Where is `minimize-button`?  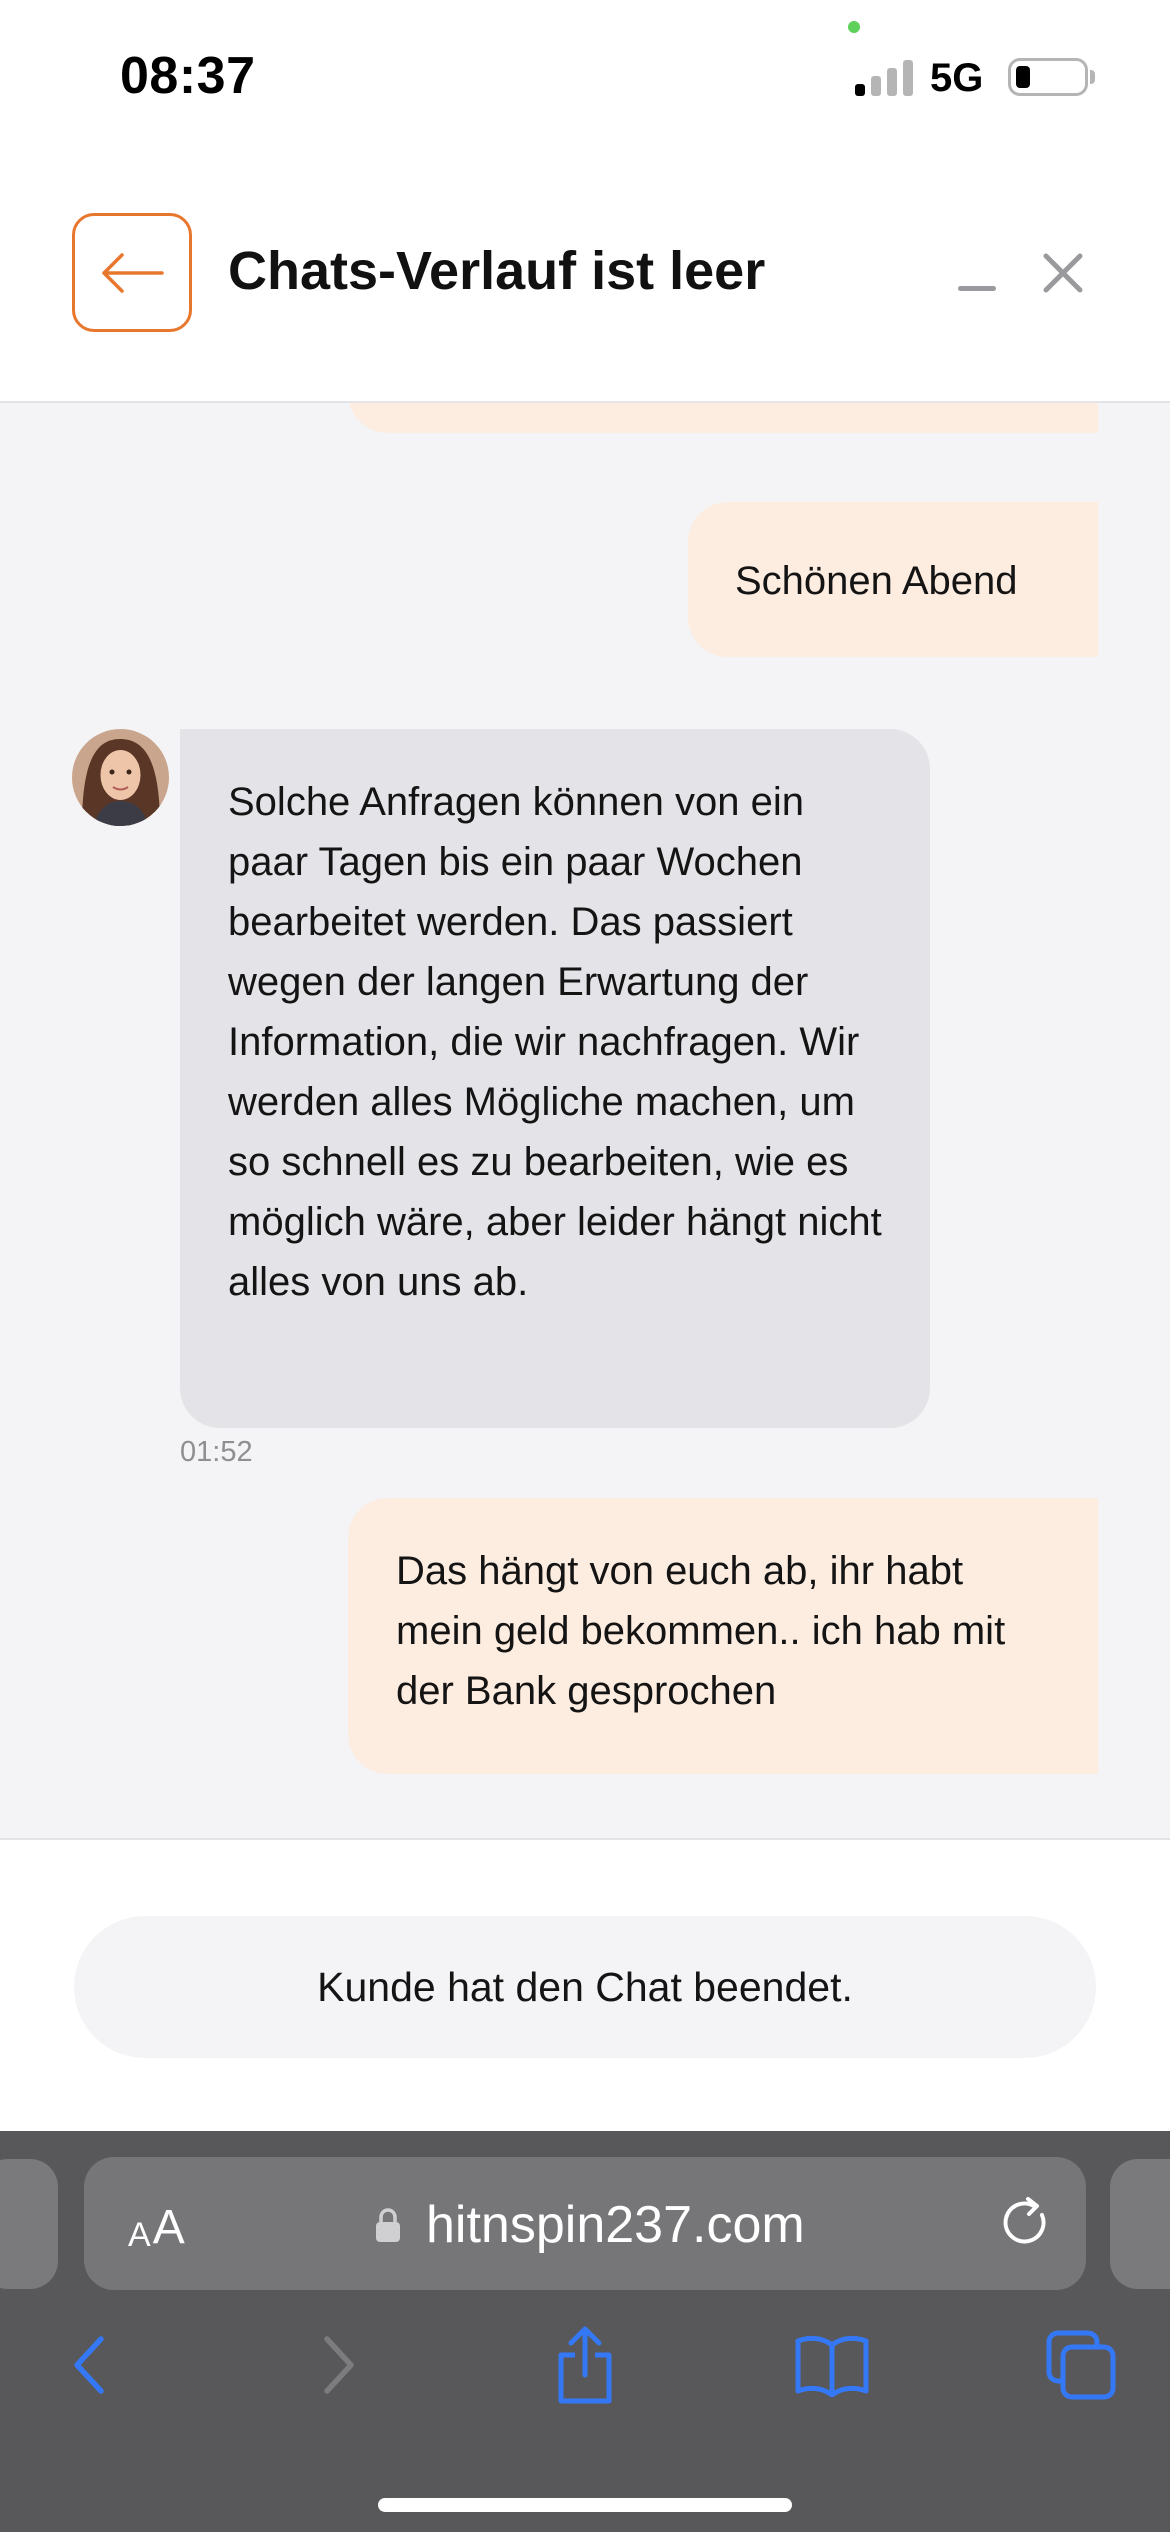 minimize-button is located at coordinates (977, 288).